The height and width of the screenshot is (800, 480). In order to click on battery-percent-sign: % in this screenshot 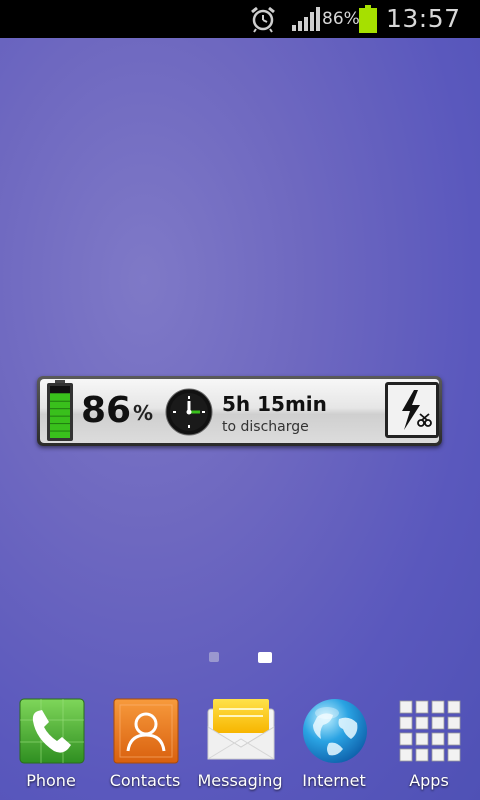, I will do `click(143, 413)`.